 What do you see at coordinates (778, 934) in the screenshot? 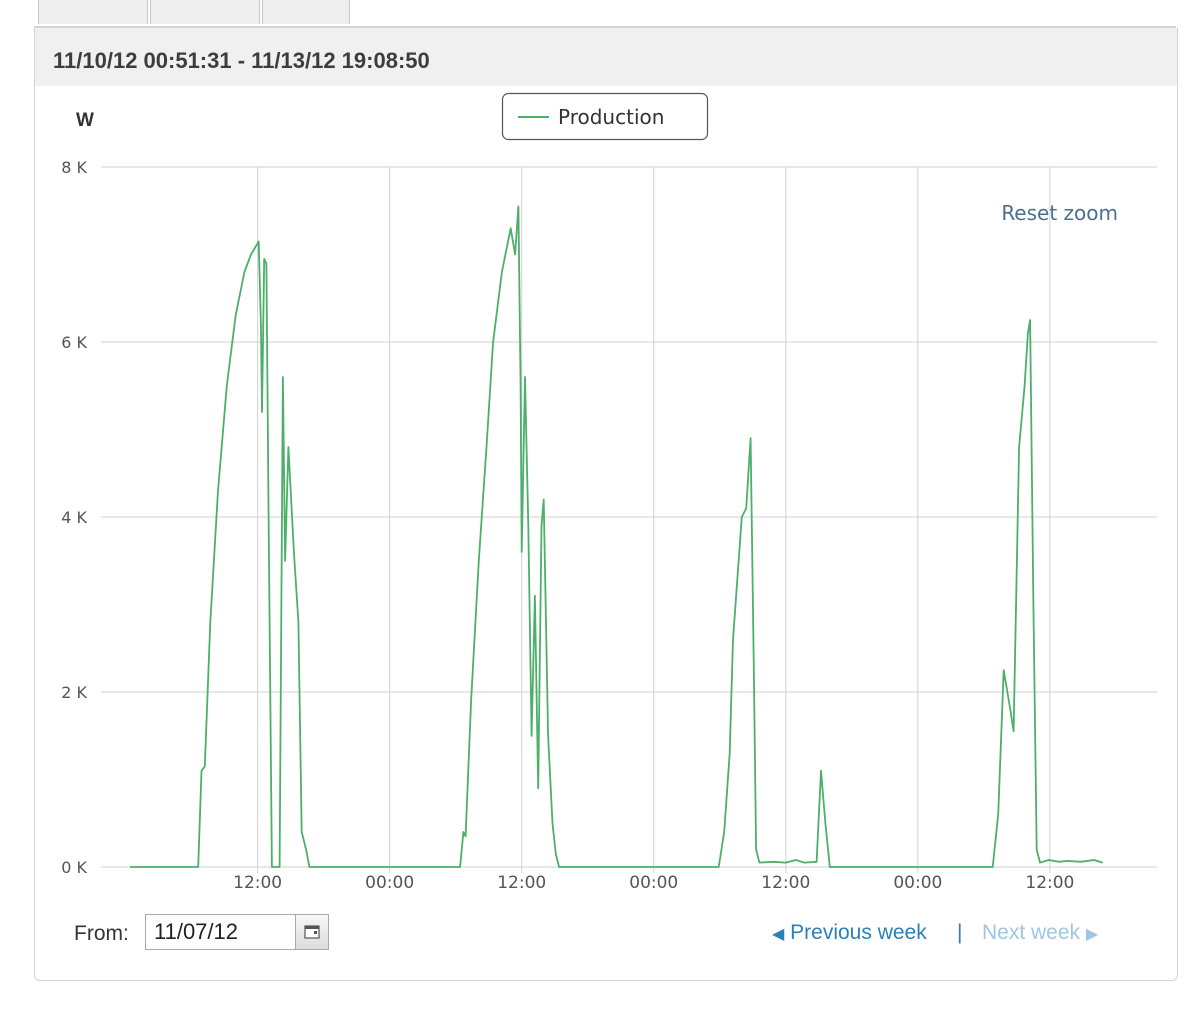
I see `triangle-left-icon: ◀` at bounding box center [778, 934].